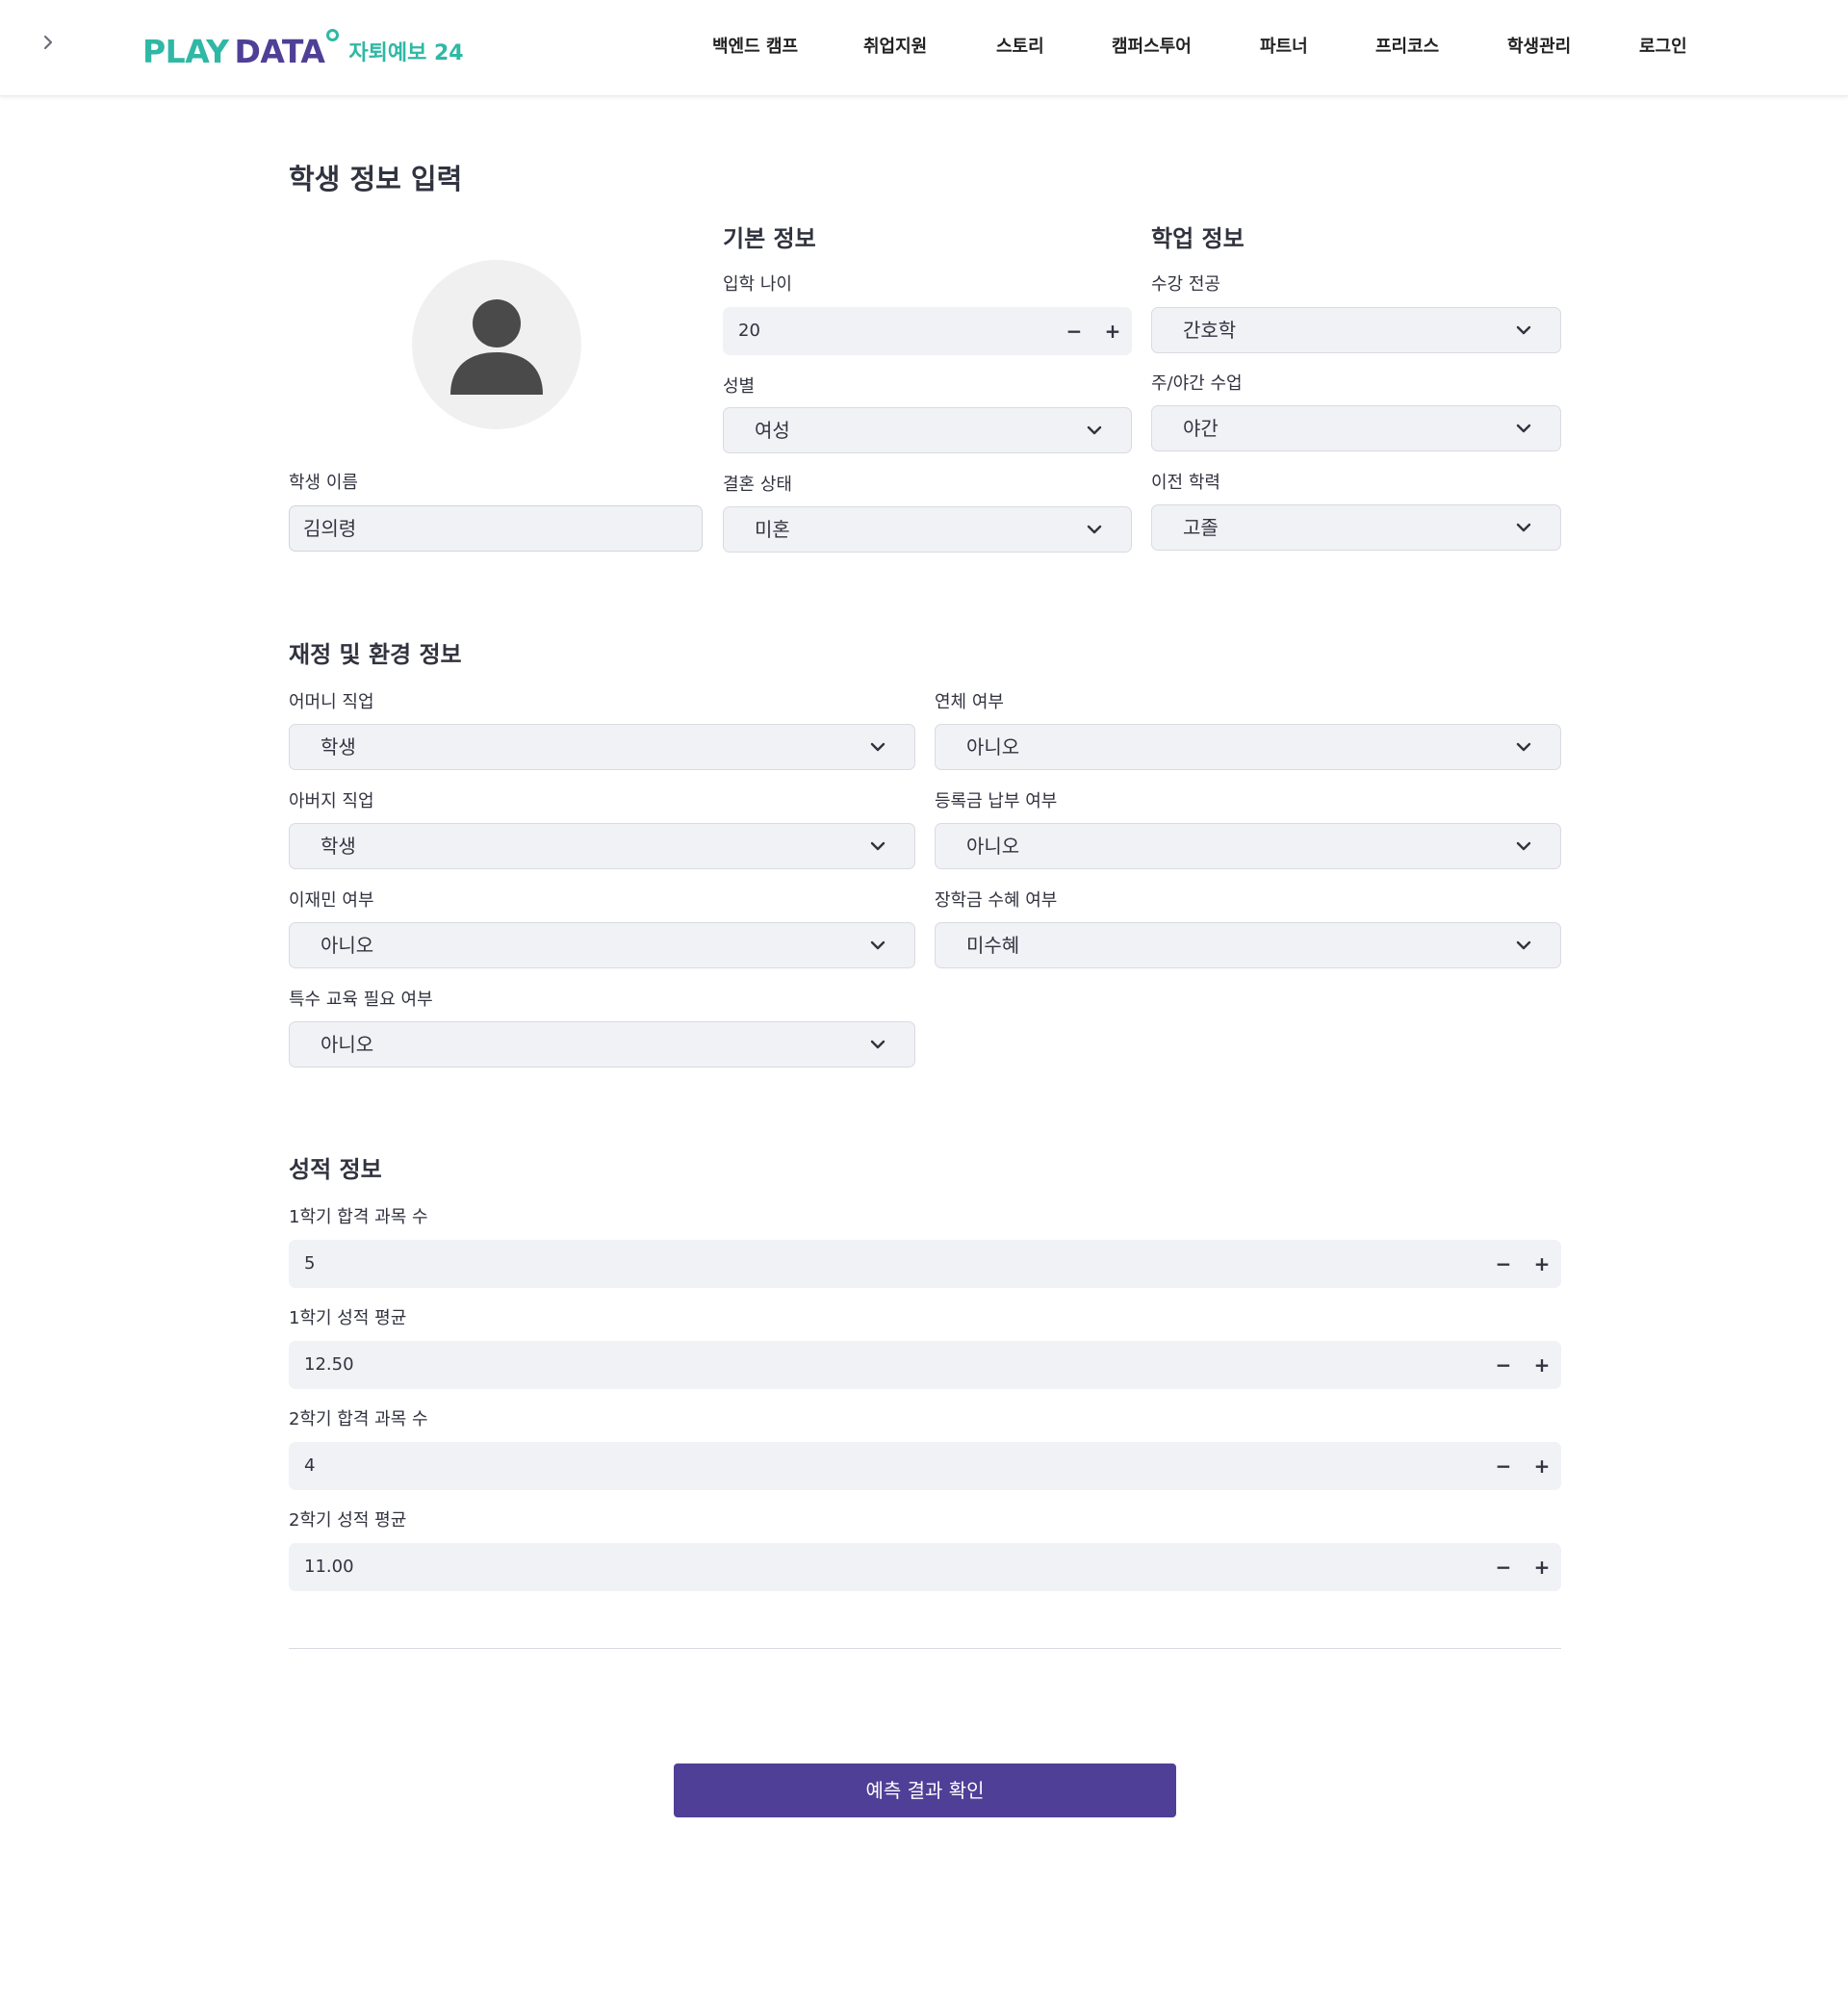  Describe the element at coordinates (993, 846) in the screenshot. I see `tuition-paid-value: 아니오` at that location.